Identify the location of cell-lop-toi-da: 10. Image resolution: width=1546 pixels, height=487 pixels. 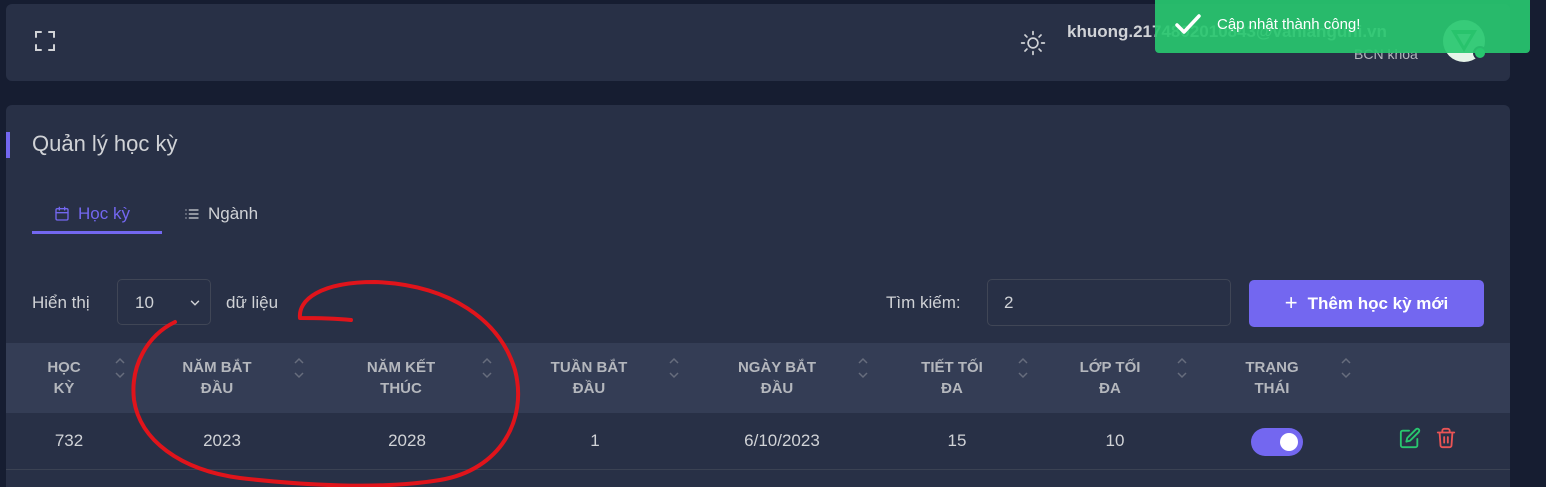
(1115, 440).